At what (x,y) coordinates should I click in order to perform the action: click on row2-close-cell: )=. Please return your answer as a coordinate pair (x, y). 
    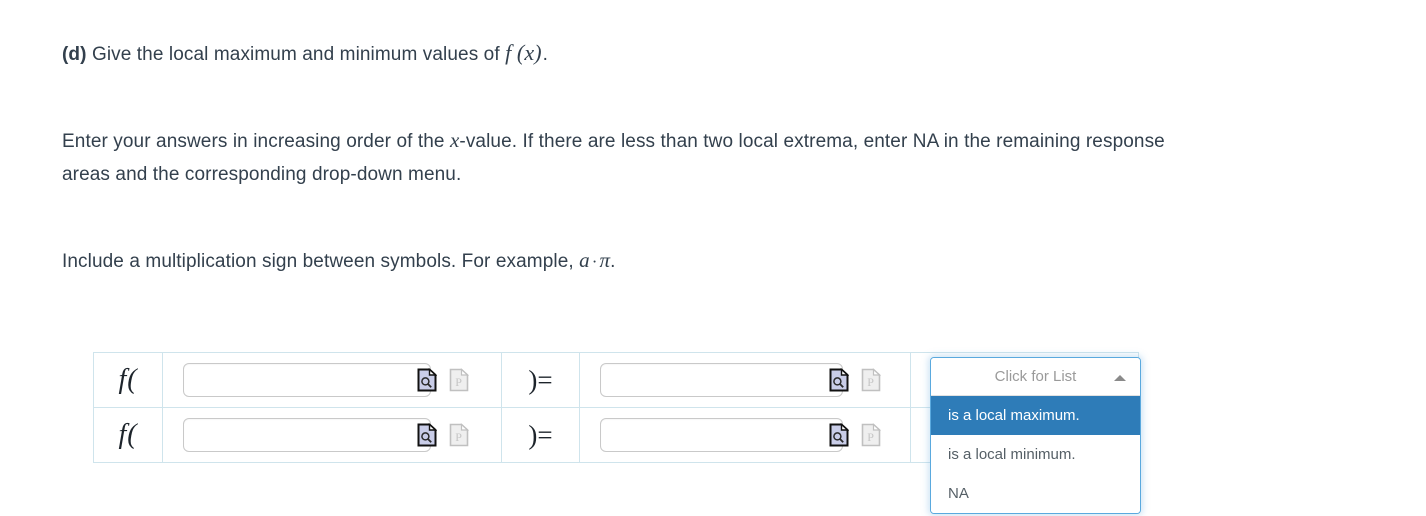
    Looking at the image, I should click on (540, 435).